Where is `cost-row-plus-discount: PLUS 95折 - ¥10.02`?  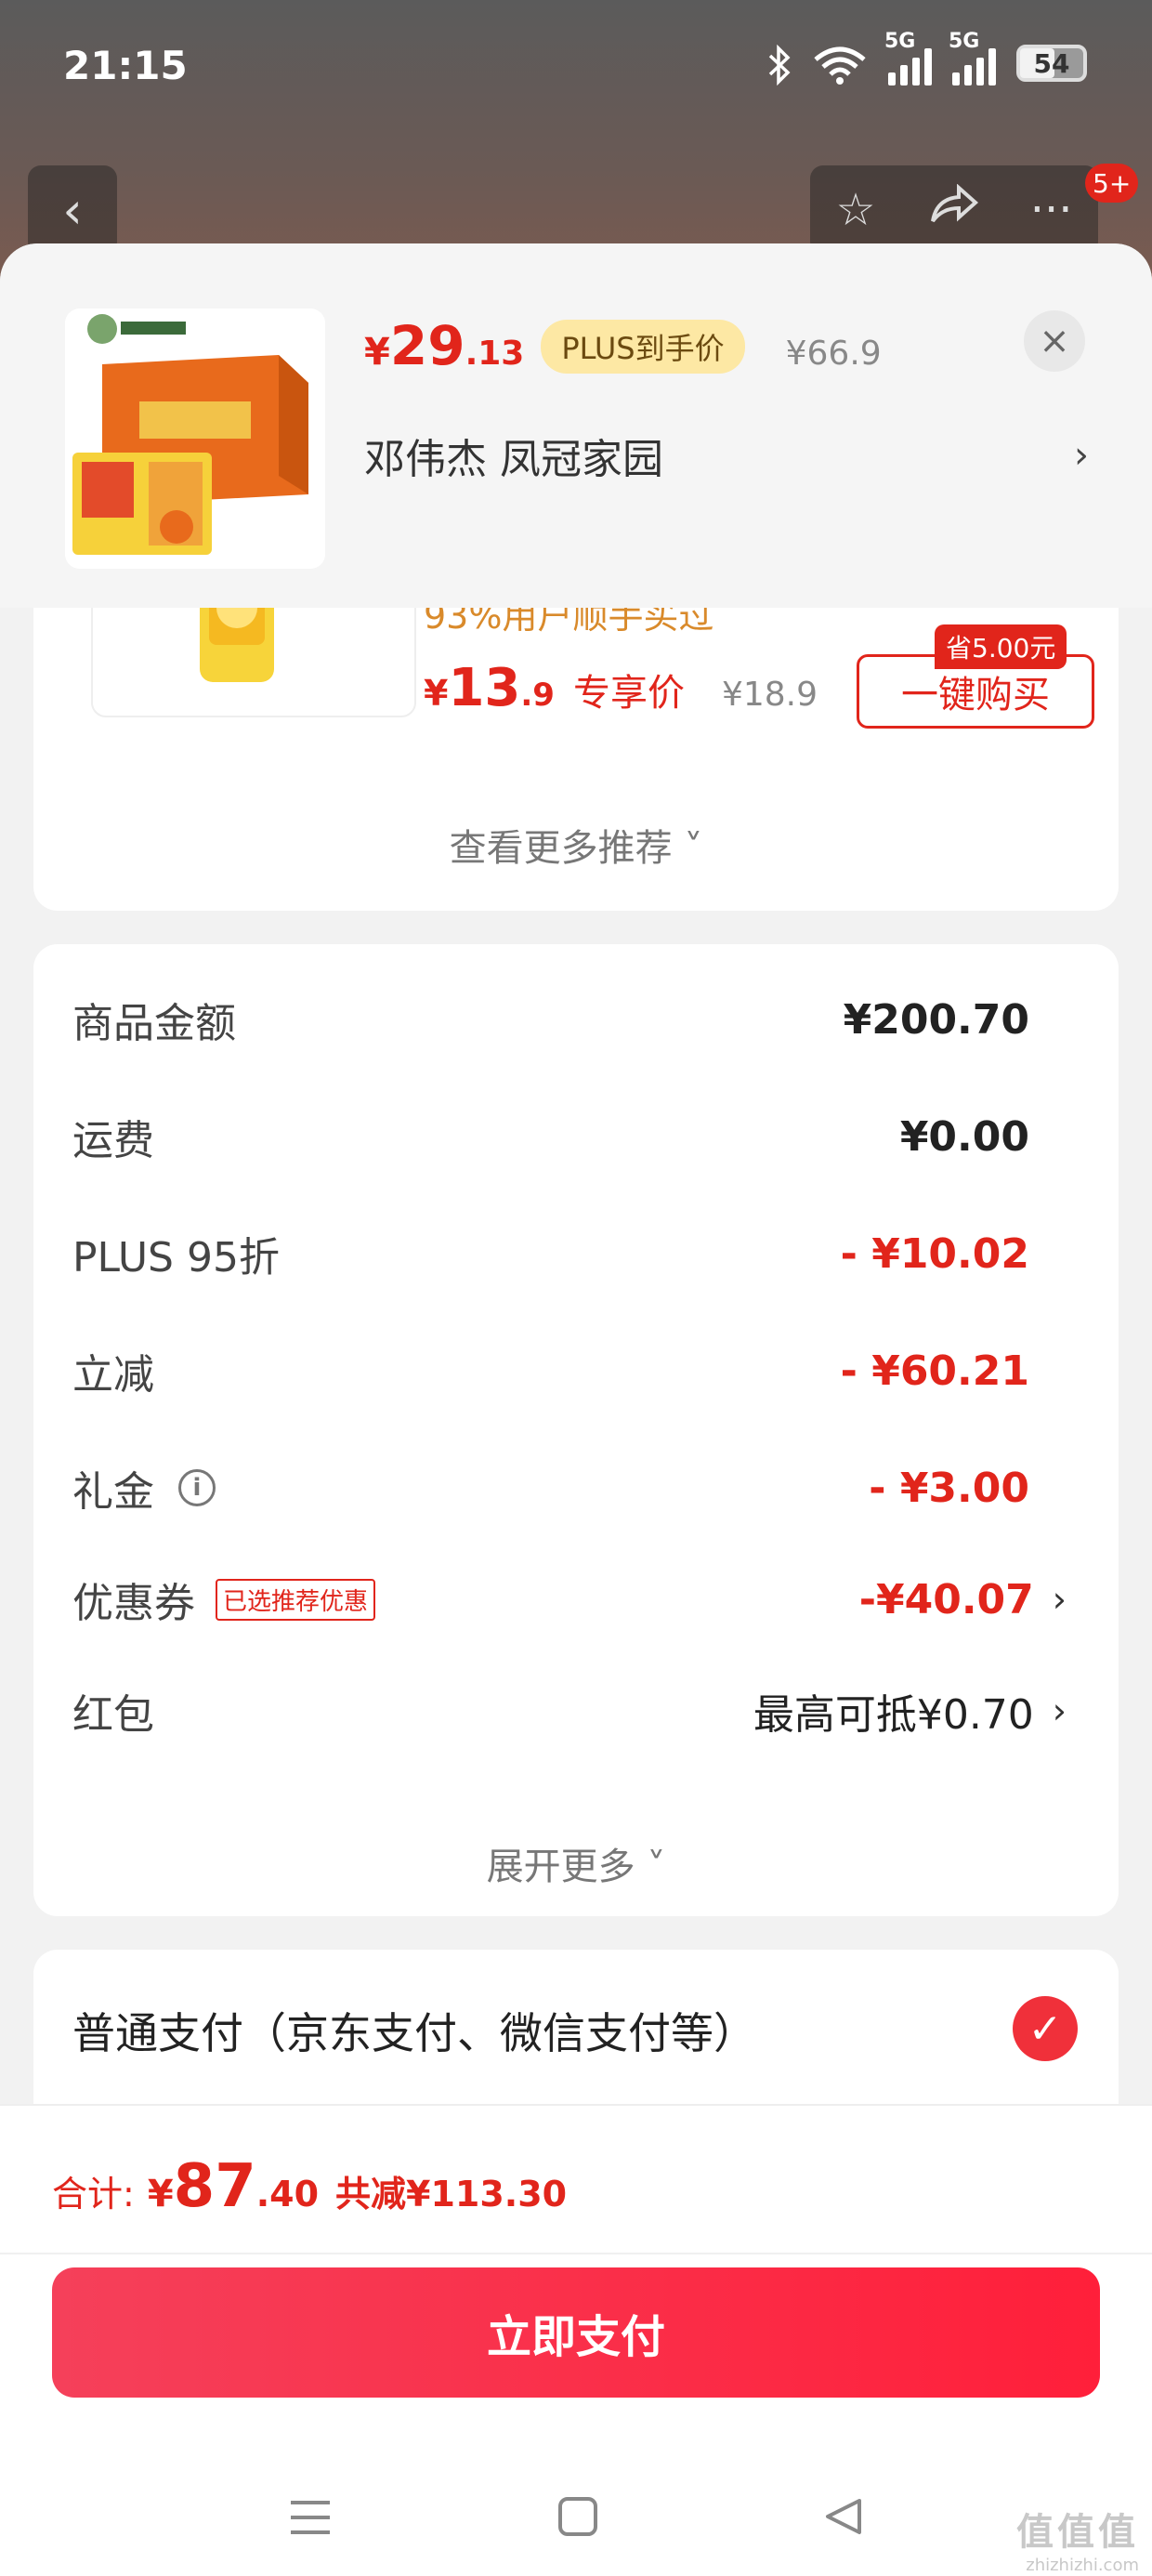 cost-row-plus-discount: PLUS 95折 - ¥10.02 is located at coordinates (569, 1253).